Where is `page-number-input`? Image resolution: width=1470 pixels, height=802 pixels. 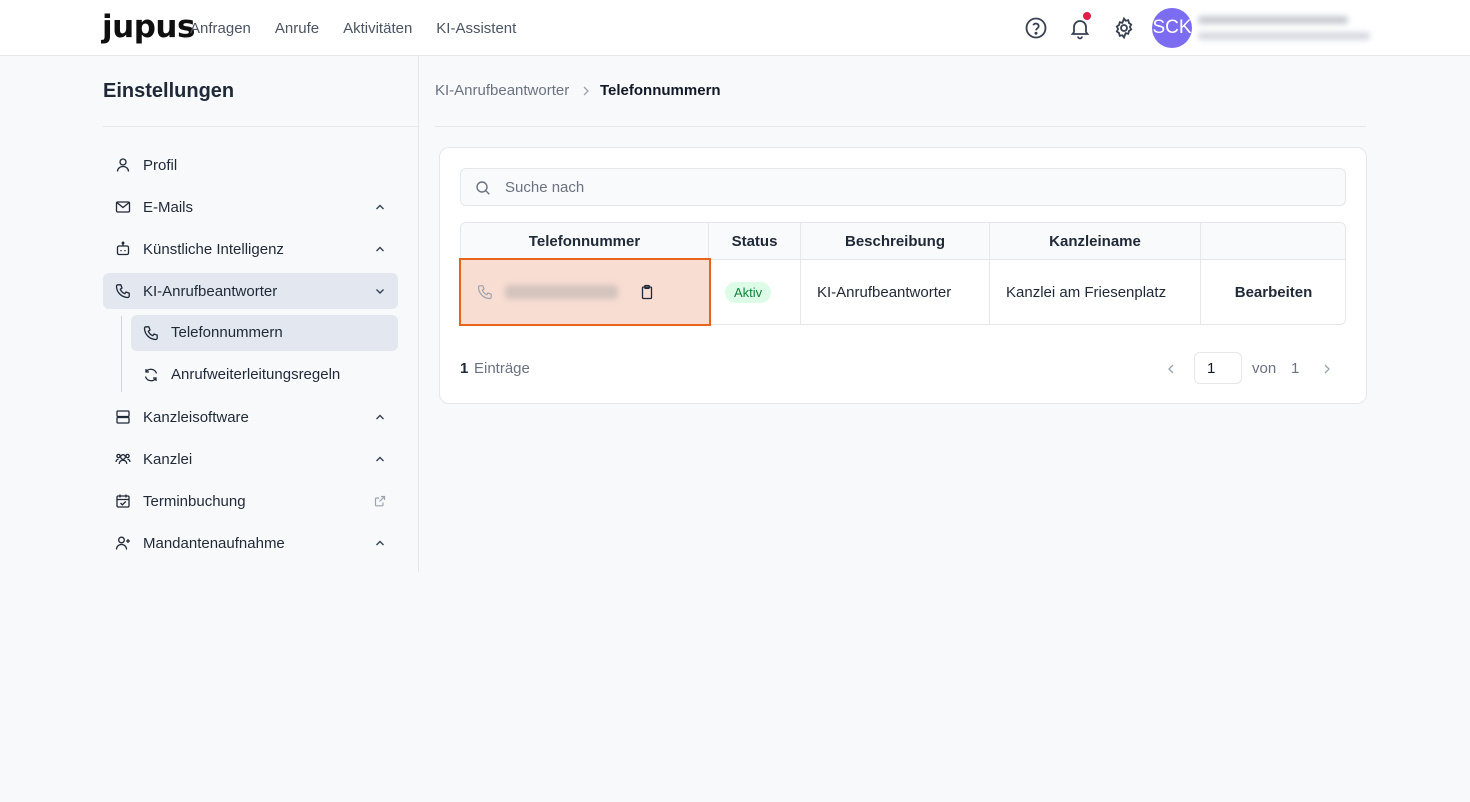
page-number-input is located at coordinates (1218, 368).